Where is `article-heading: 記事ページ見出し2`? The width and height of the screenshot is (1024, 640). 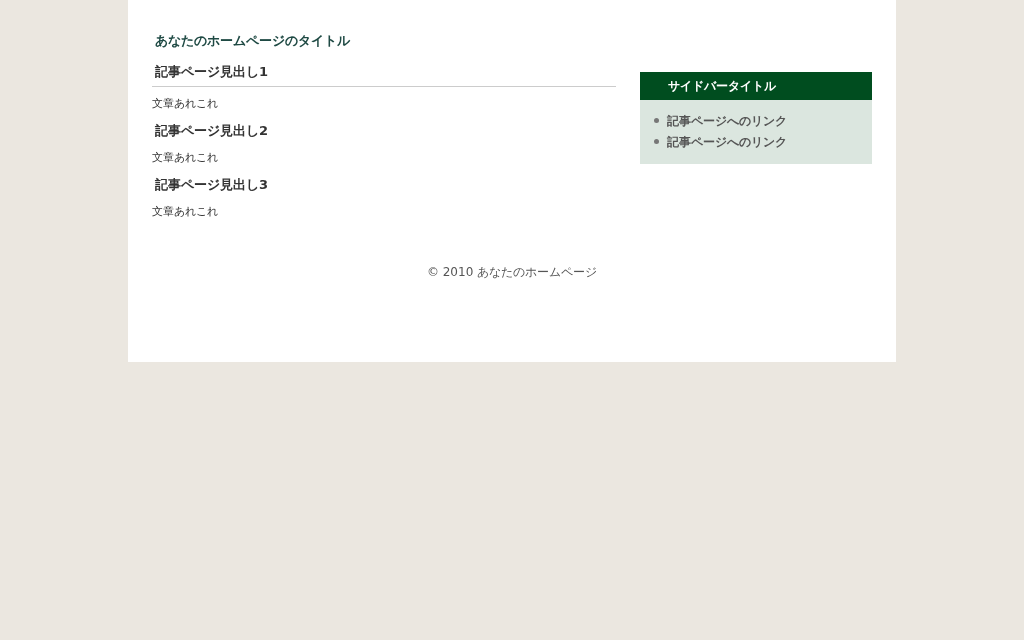 article-heading: 記事ページ見出し2 is located at coordinates (212, 131).